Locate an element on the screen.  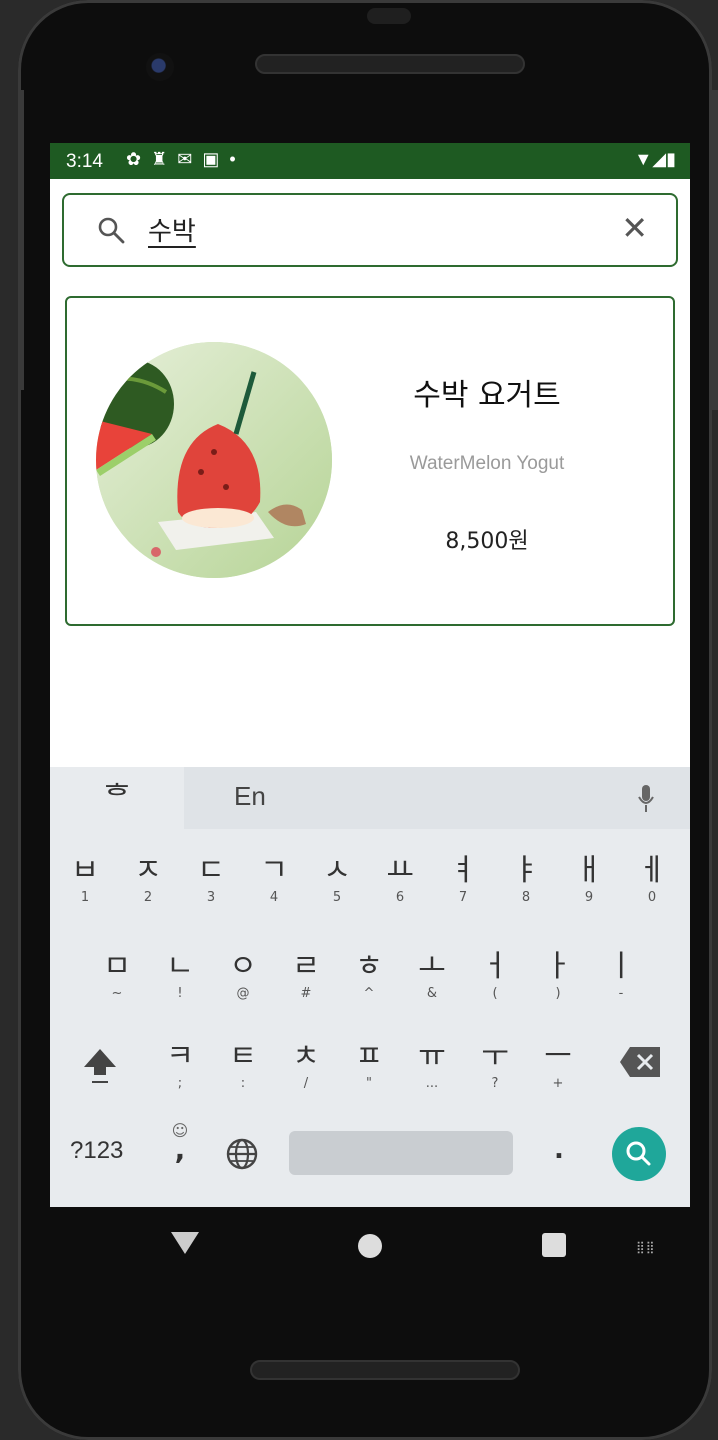
key-r1-1: ㅂ1 is located at coordinates (85, 878).